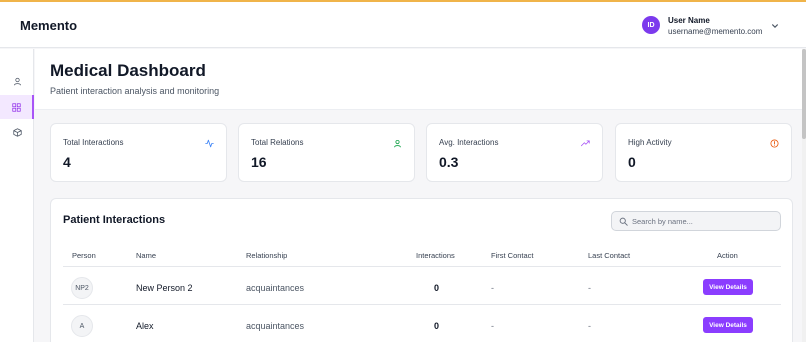 This screenshot has width=806, height=342. What do you see at coordinates (82, 288) in the screenshot?
I see `person-avatar: NP2` at bounding box center [82, 288].